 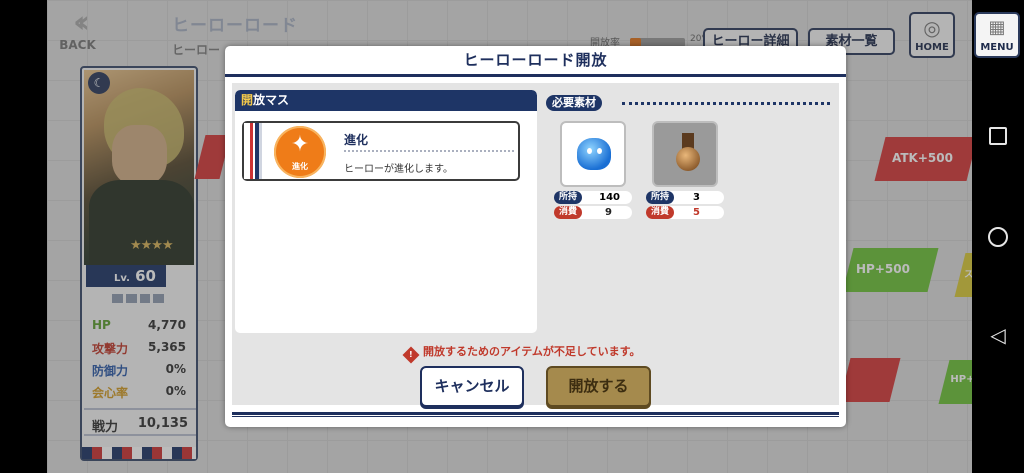 I want to click on use-count: 5, so click(x=696, y=212).